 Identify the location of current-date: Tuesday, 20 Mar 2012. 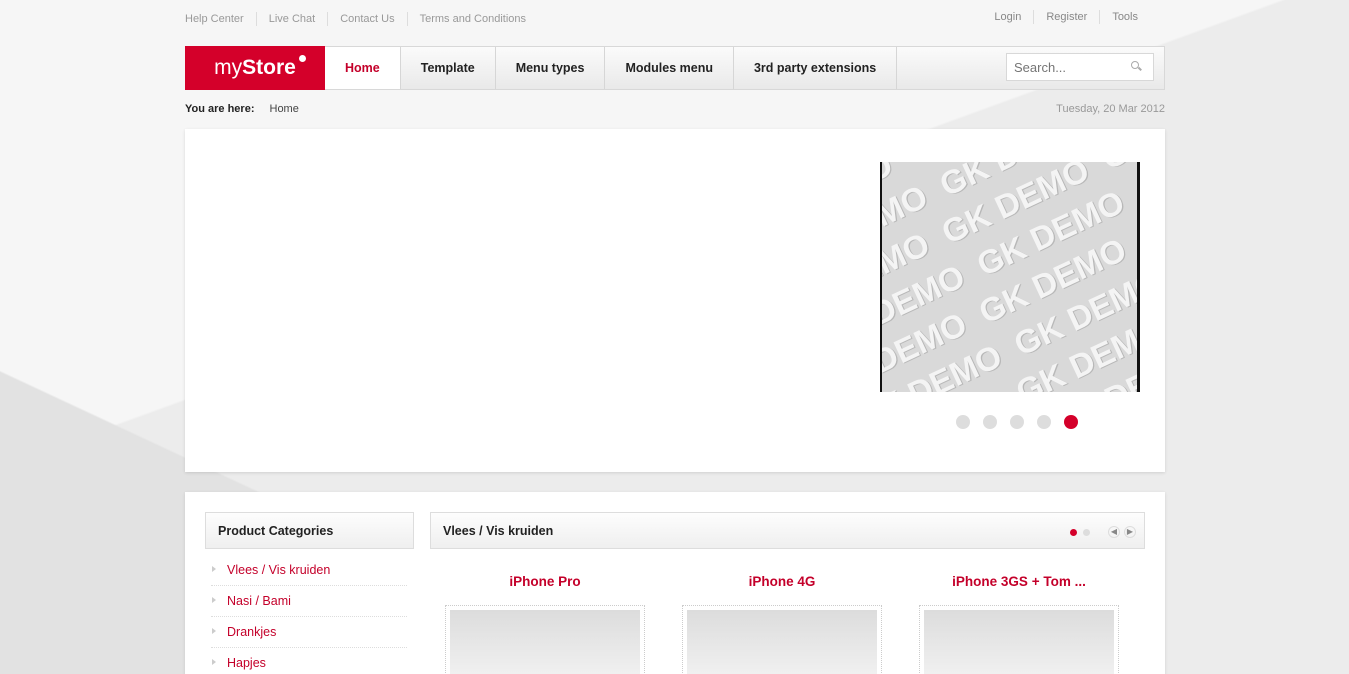
(1110, 109).